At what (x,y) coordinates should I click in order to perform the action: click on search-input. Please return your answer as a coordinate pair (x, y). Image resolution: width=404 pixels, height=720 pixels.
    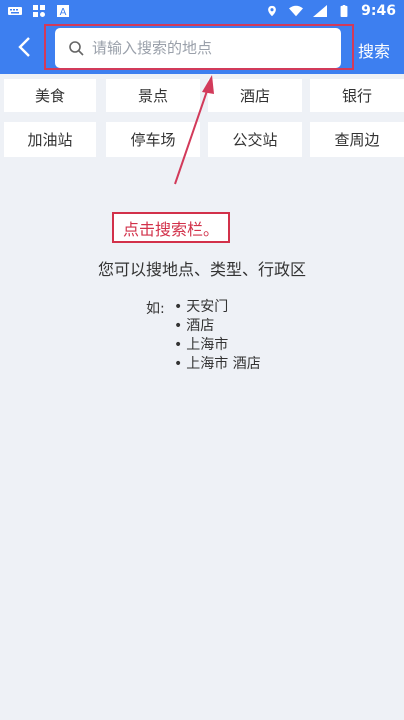
    Looking at the image, I should click on (207, 48).